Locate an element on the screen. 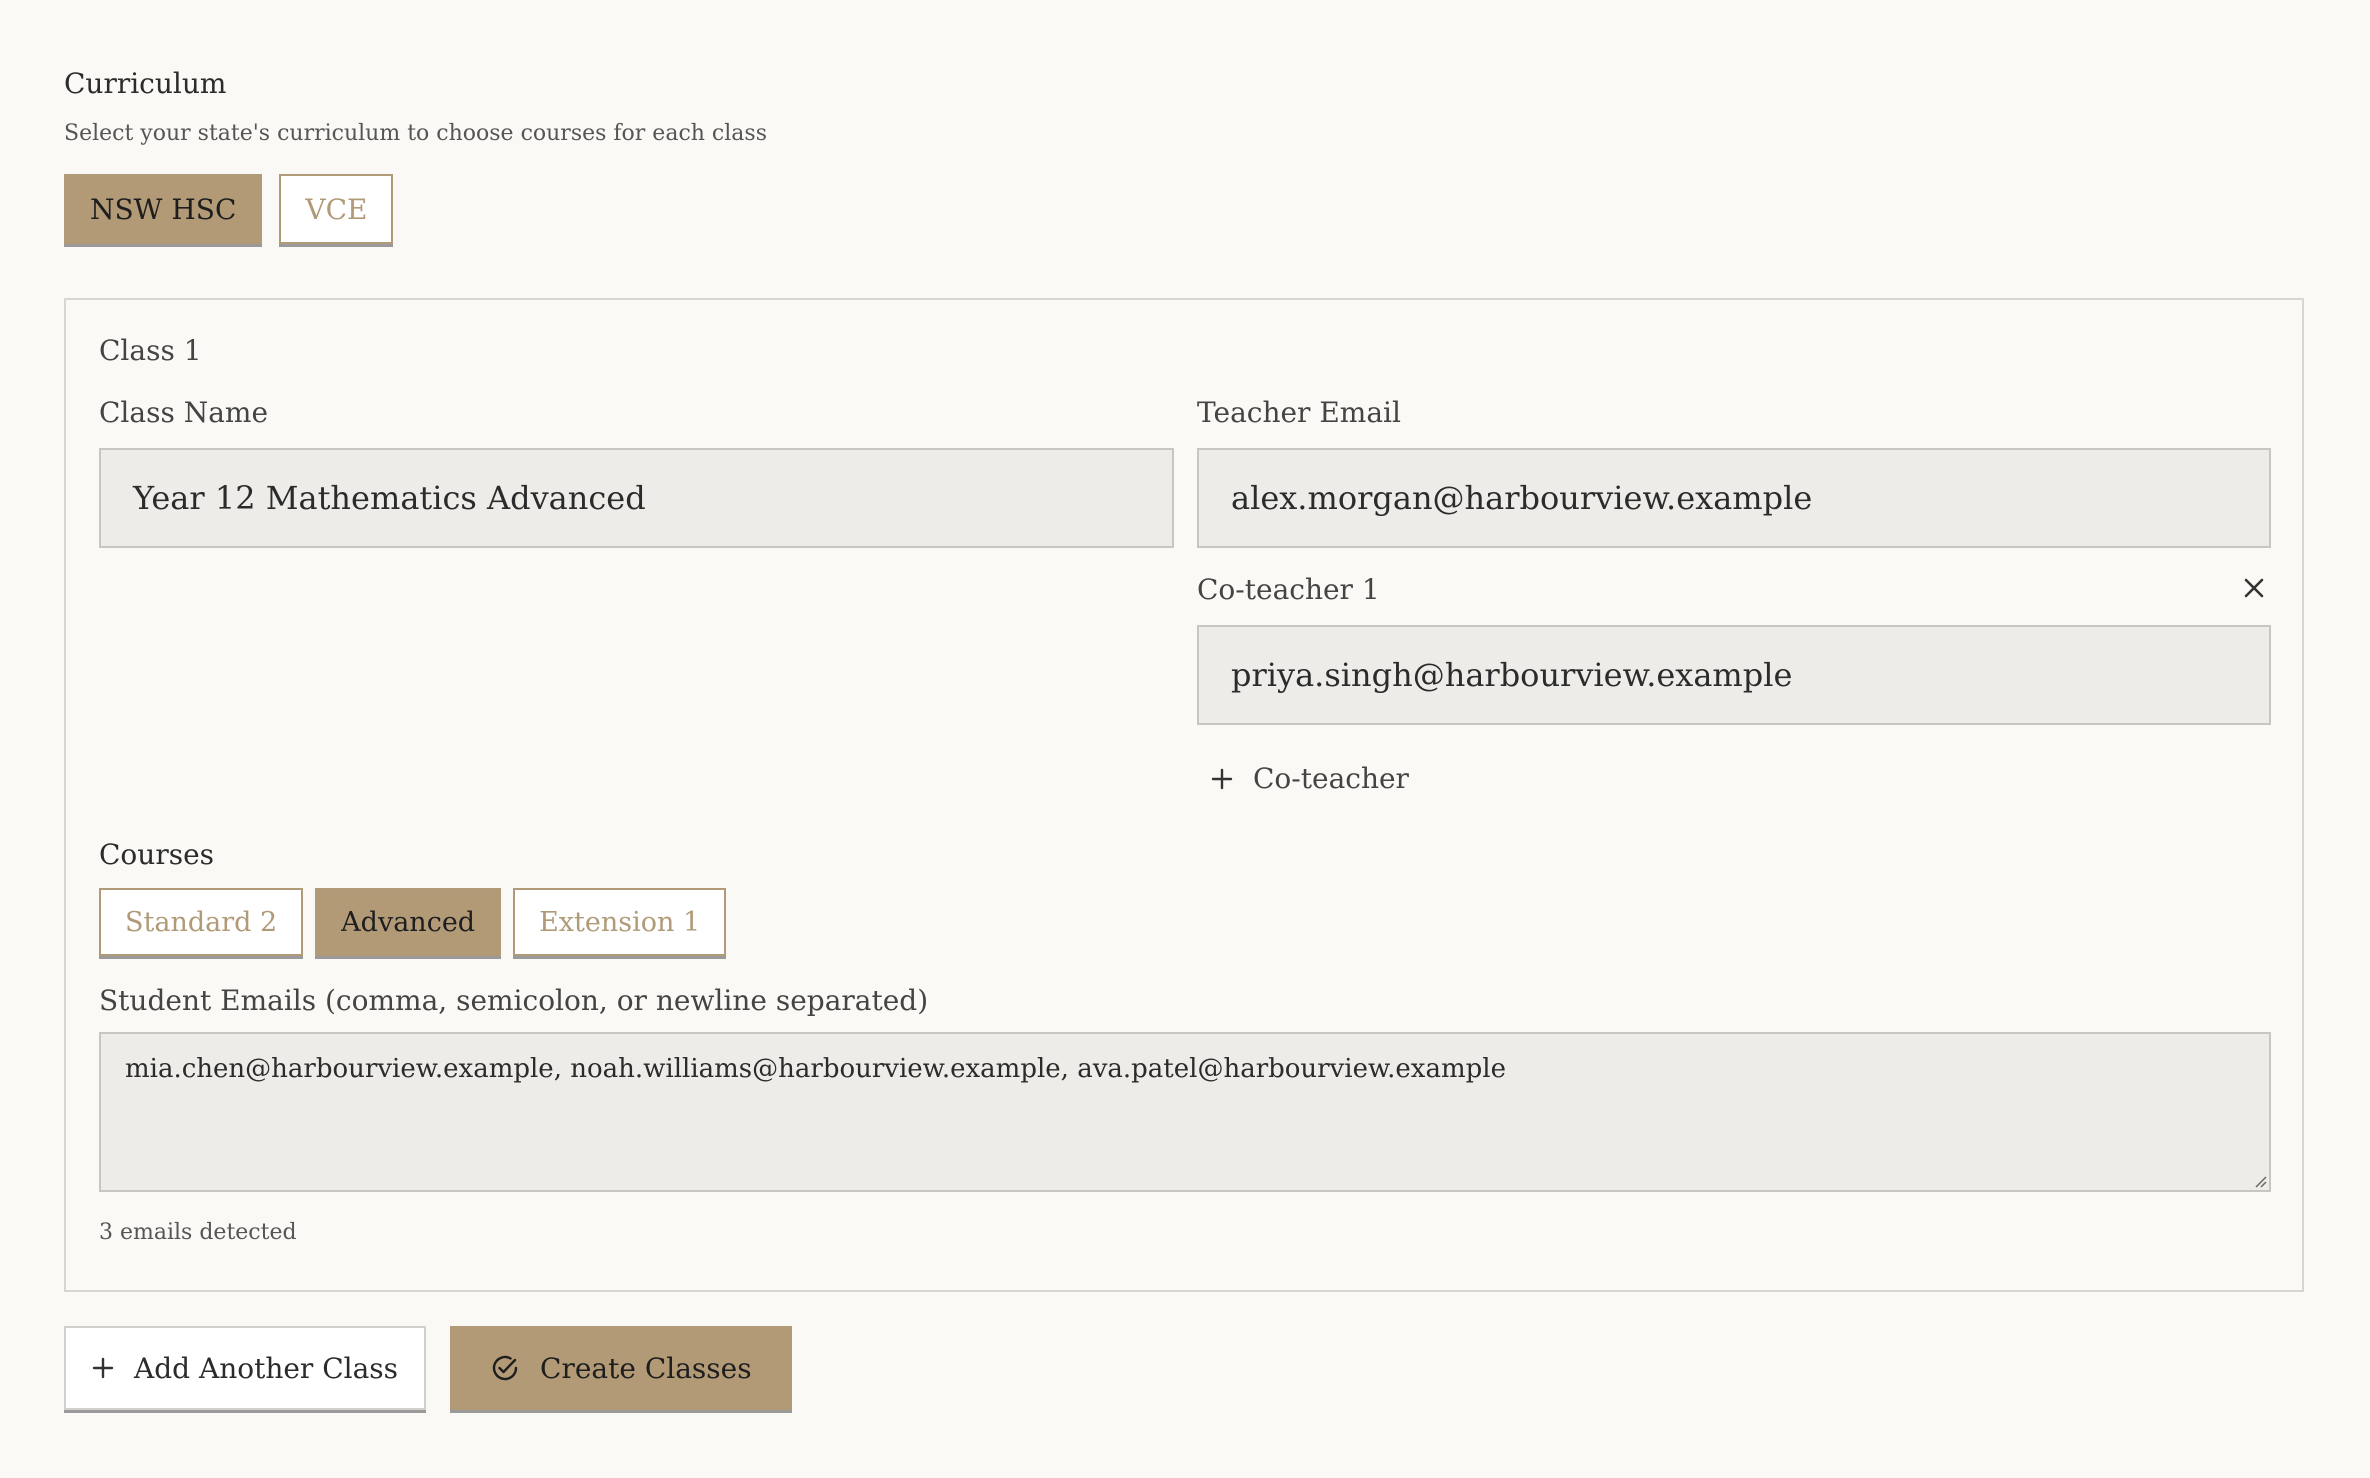  add-coteacher-button: Co-teacher is located at coordinates (1310, 778).